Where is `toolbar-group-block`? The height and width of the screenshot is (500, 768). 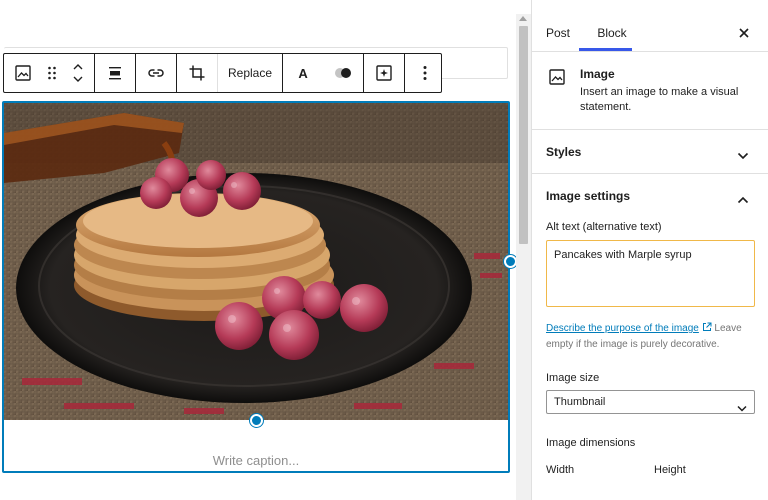 toolbar-group-block is located at coordinates (49, 73).